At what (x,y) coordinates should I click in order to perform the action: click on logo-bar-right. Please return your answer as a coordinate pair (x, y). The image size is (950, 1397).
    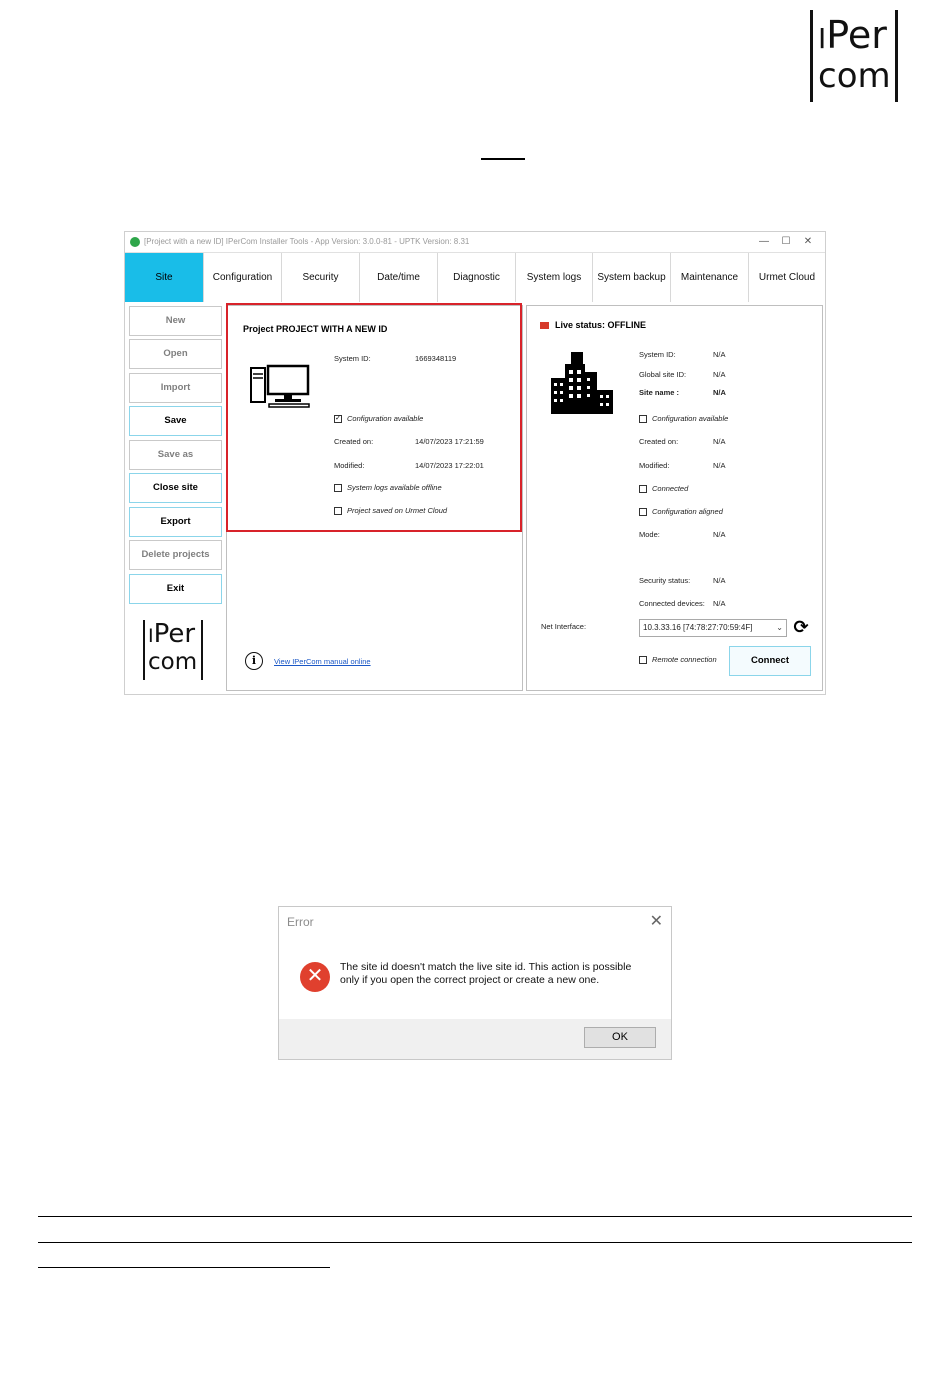
    Looking at the image, I should click on (896, 56).